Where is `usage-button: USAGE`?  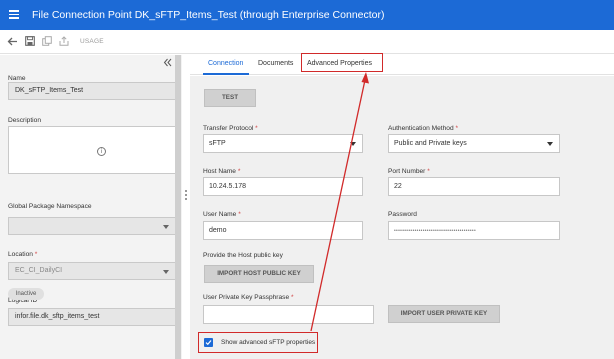 usage-button: USAGE is located at coordinates (92, 41).